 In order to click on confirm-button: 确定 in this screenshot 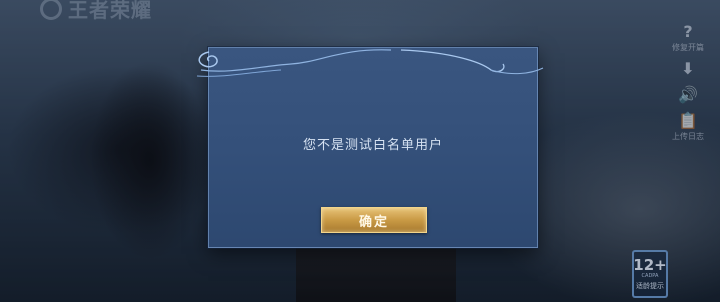, I will do `click(374, 220)`.